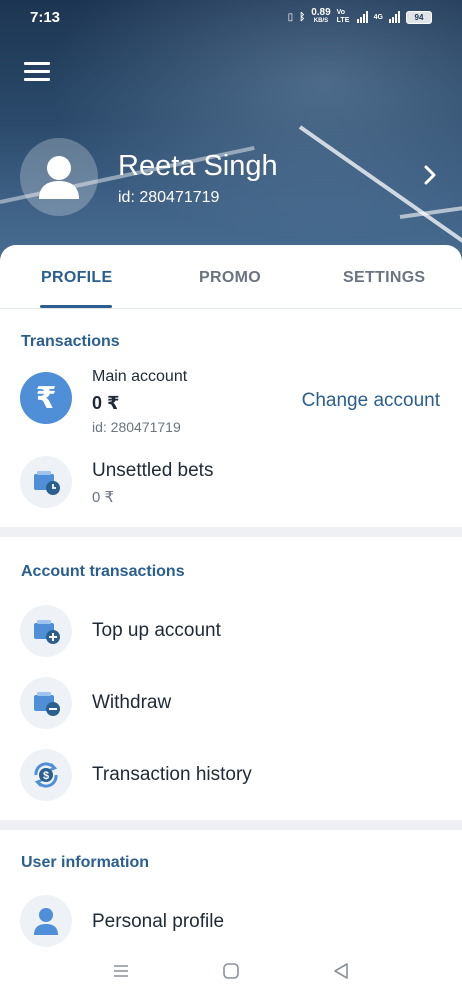 This screenshot has width=462, height=1000. What do you see at coordinates (371, 401) in the screenshot?
I see `change-account-link: Change account` at bounding box center [371, 401].